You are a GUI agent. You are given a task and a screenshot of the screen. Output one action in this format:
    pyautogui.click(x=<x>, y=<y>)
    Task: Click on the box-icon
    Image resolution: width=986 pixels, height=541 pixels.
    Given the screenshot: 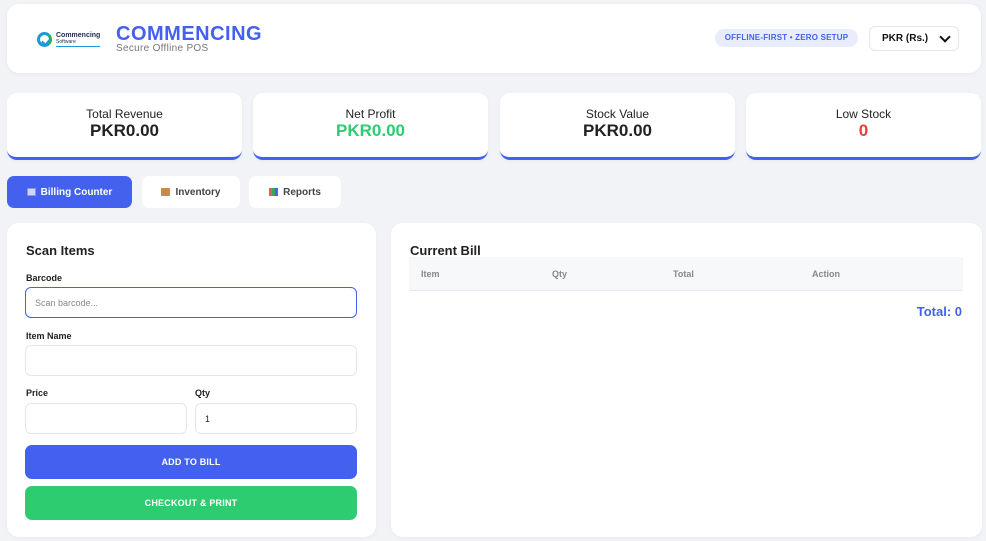 What is the action you would take?
    pyautogui.click(x=166, y=192)
    